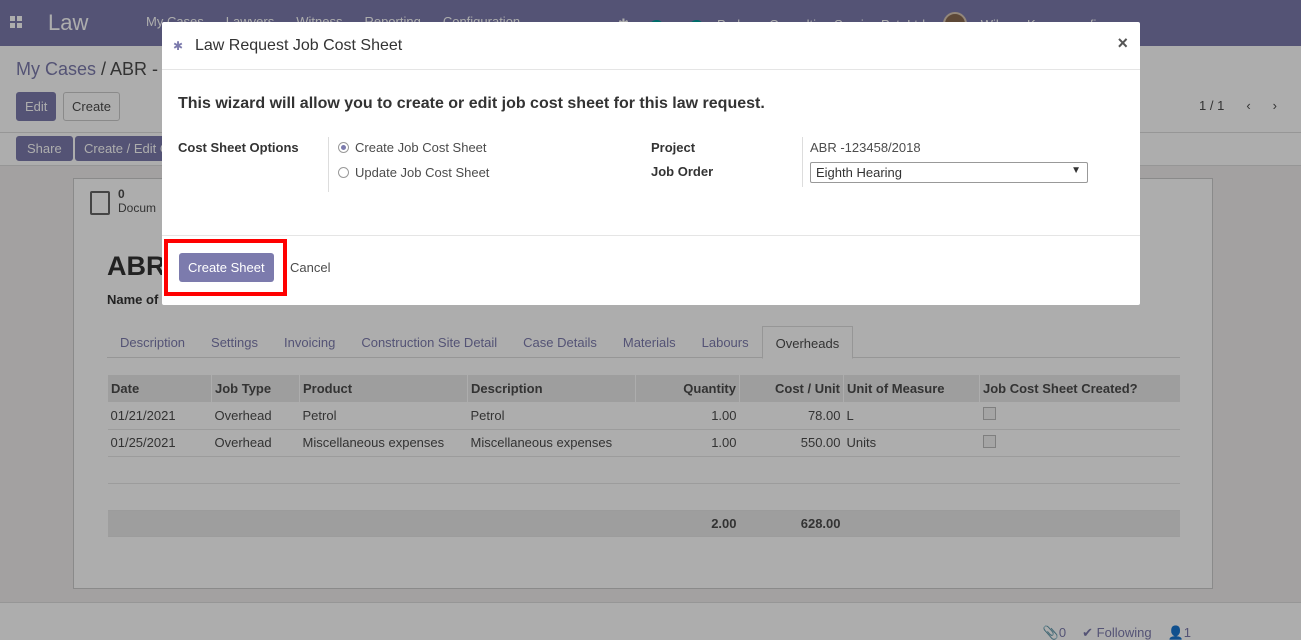 The width and height of the screenshot is (1301, 640). I want to click on radio-label-create: Create Job Cost Sheet, so click(421, 147).